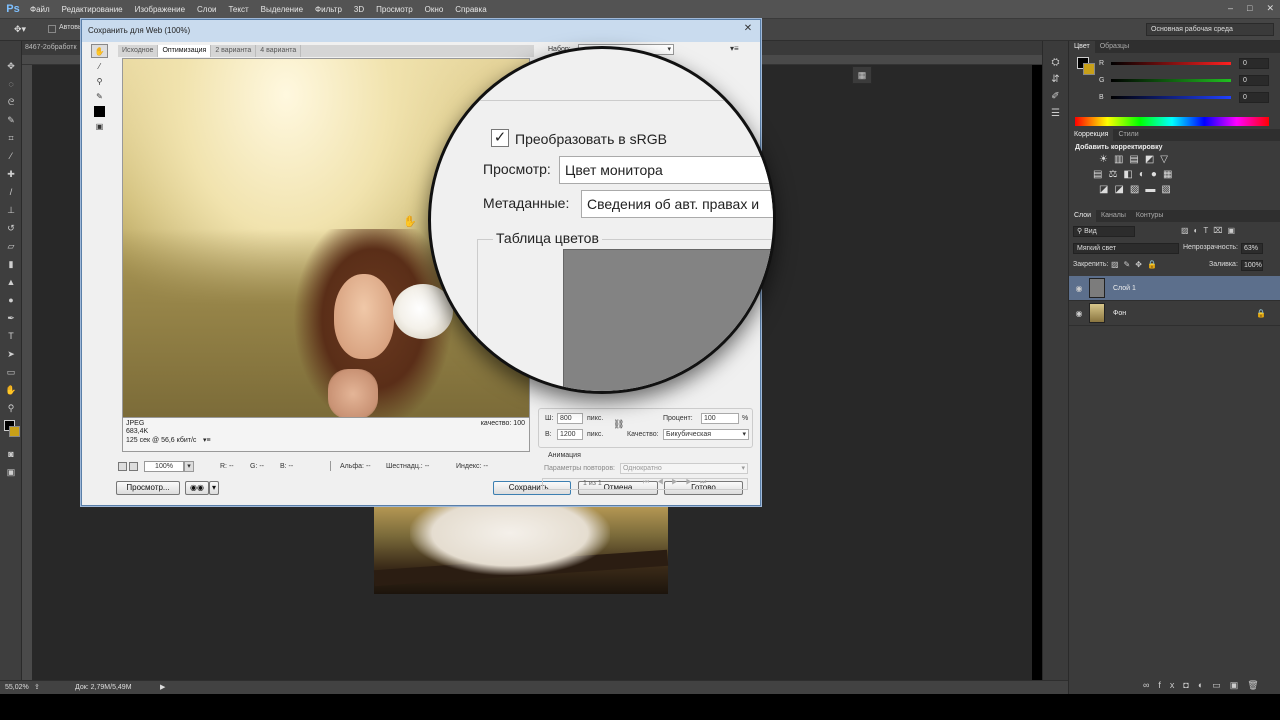 This screenshot has height=720, width=1280. I want to click on tab-original: Исходное, so click(138, 51).